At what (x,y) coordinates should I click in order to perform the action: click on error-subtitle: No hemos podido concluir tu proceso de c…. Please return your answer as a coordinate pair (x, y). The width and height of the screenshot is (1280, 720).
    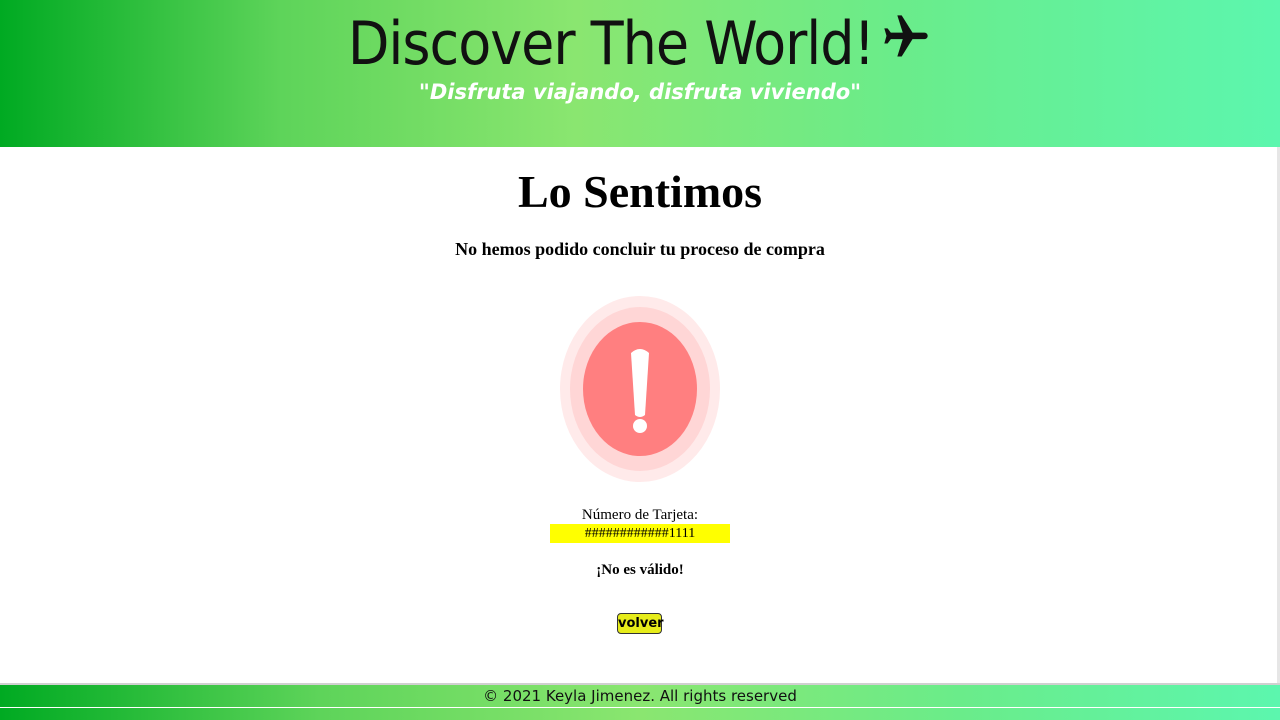
    Looking at the image, I should click on (640, 249).